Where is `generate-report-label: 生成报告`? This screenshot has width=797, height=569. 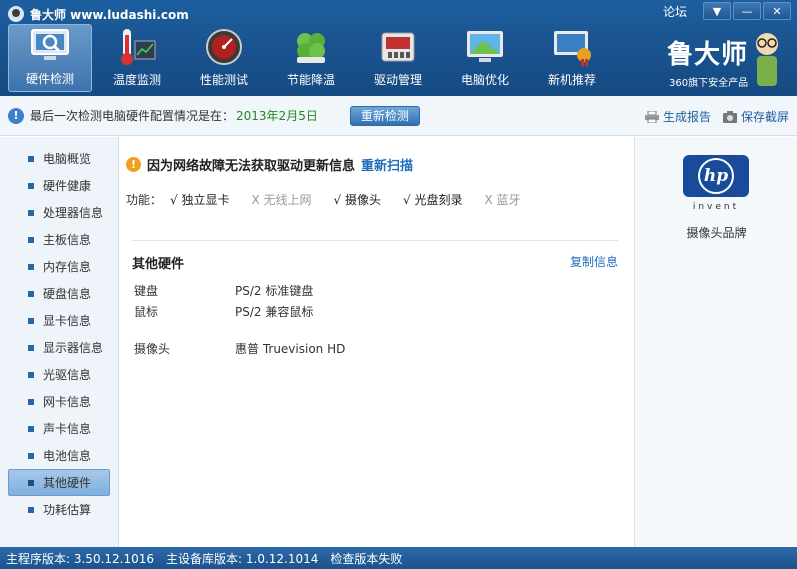 generate-report-label: 生成报告 is located at coordinates (686, 117).